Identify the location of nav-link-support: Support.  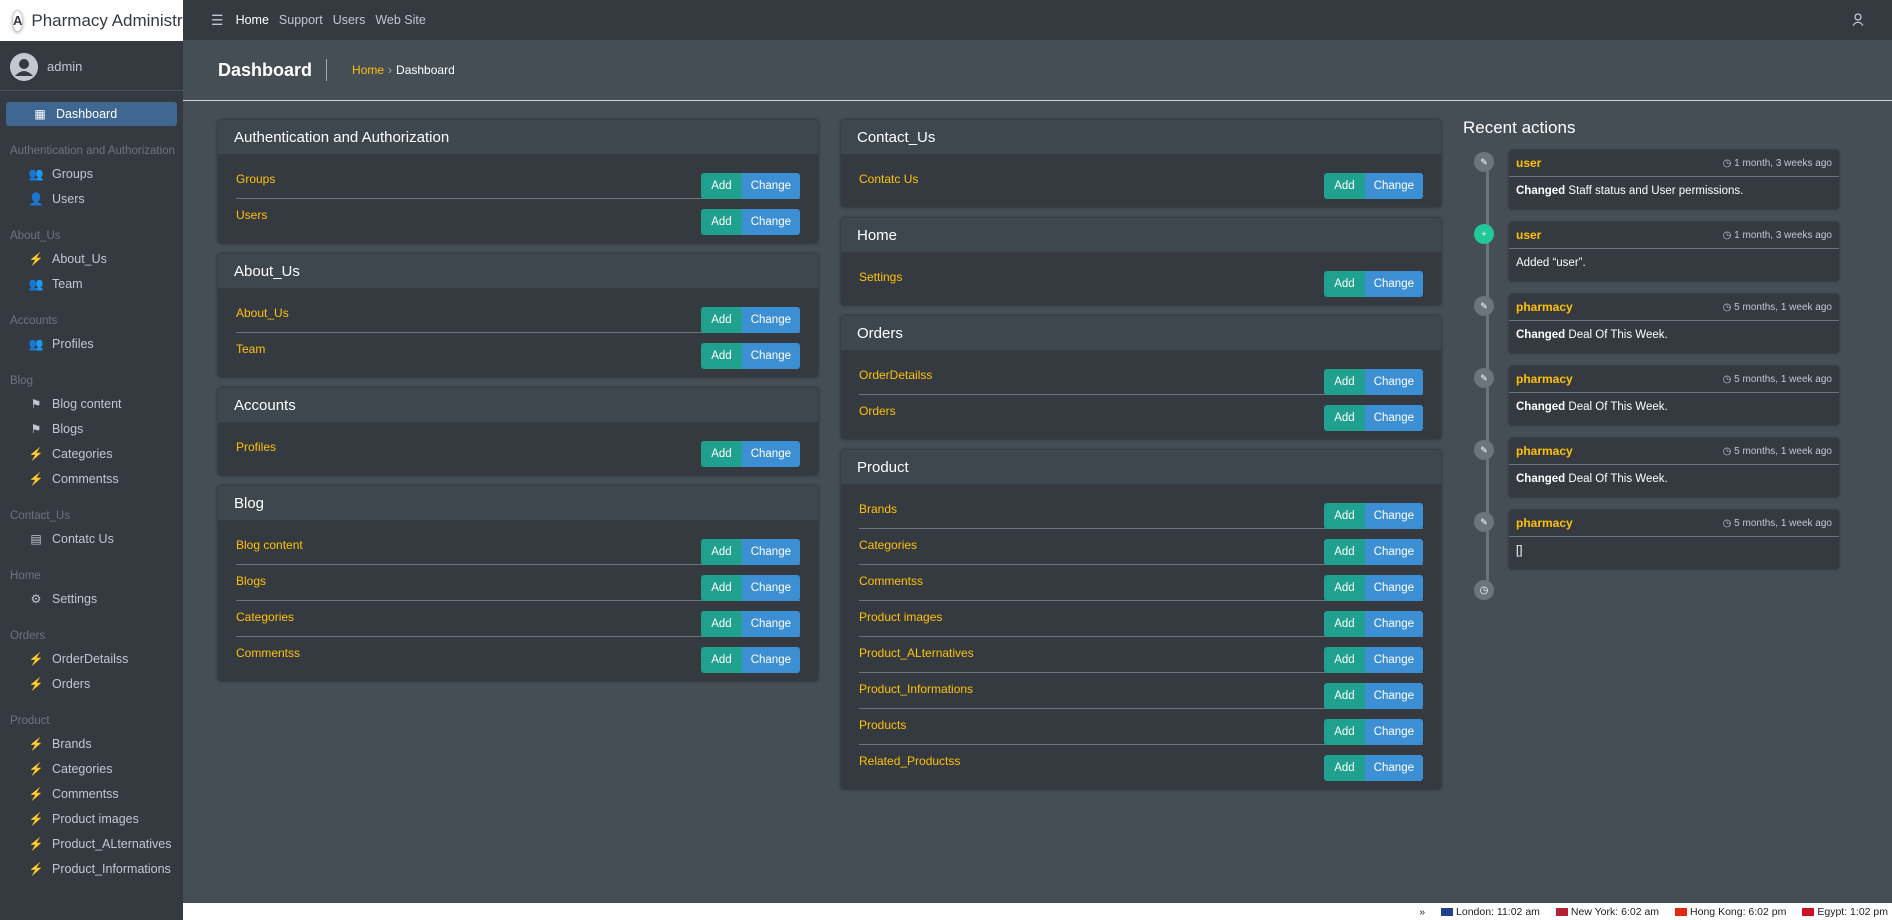
(301, 20).